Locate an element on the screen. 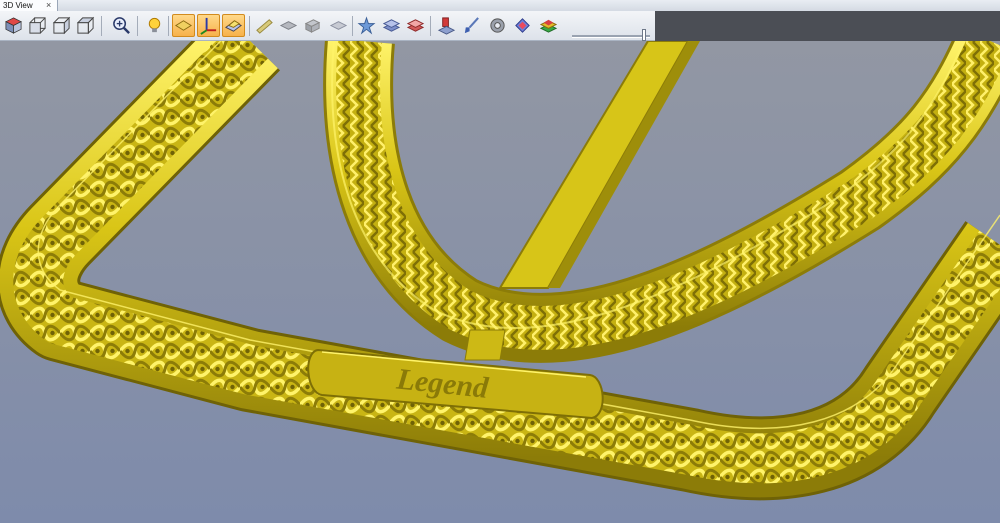 Image resolution: width=1000 pixels, height=523 pixels. lightbulb-icon is located at coordinates (154, 25).